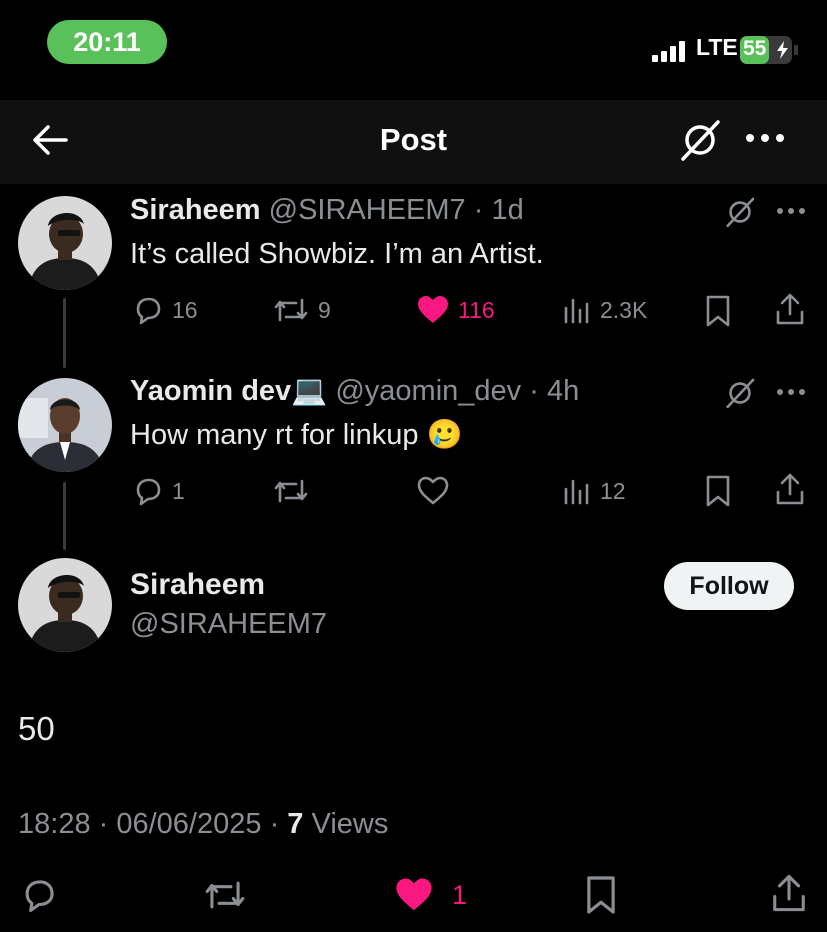 This screenshot has height=932, width=827. Describe the element at coordinates (460, 894) in the screenshot. I see `like-count: 1` at that location.